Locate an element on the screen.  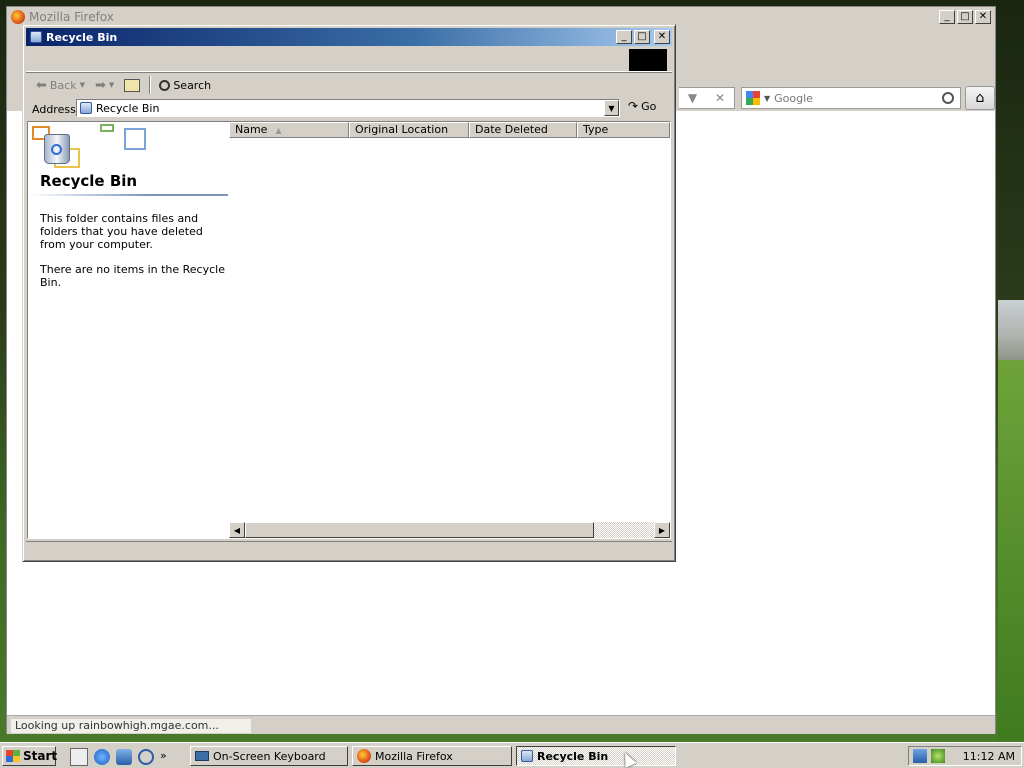
toolbar-separator is located at coordinates (150, 85).